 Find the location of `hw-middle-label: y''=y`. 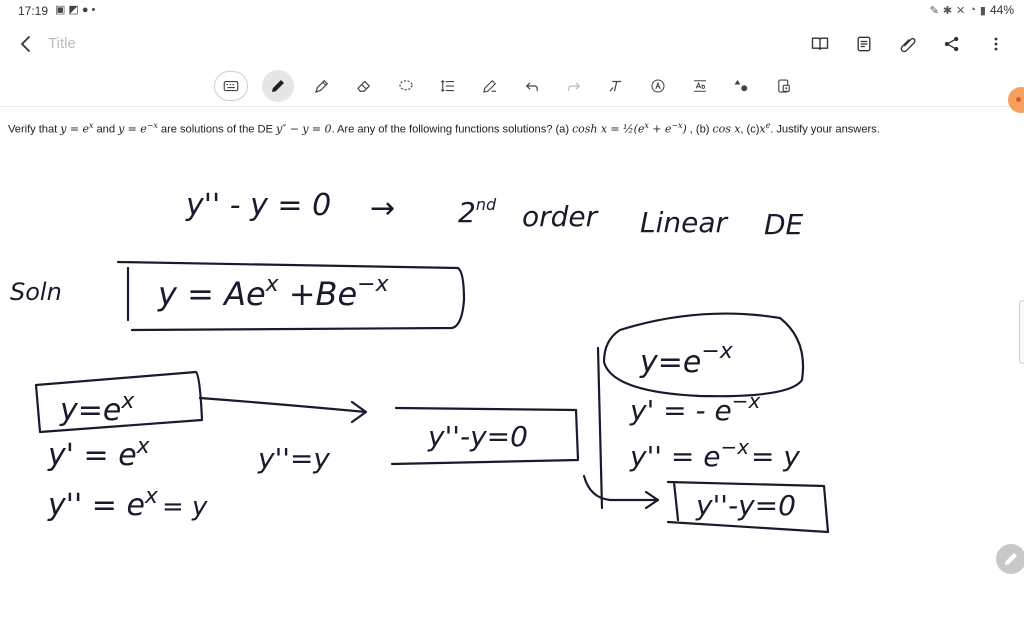

hw-middle-label: y''=y is located at coordinates (293, 458).